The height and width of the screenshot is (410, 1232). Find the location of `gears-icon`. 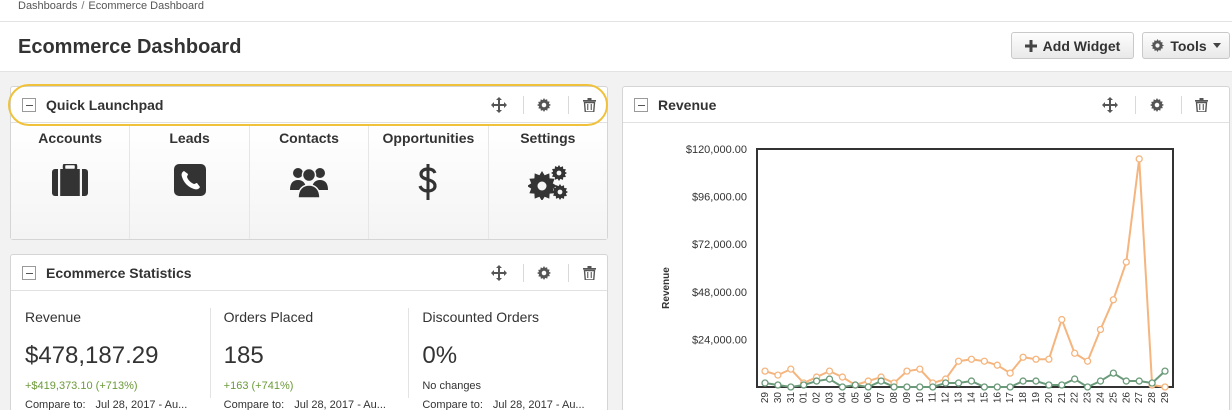

gears-icon is located at coordinates (547, 182).